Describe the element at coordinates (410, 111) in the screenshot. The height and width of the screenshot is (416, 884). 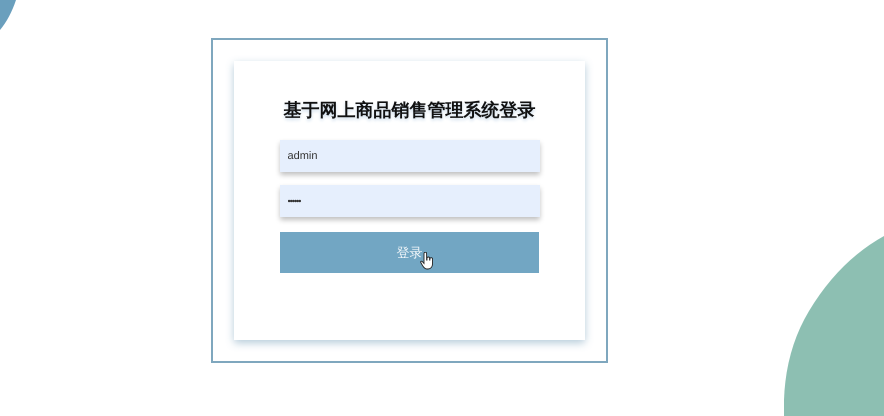
I see `login-title: 基于网上商品销售管理系统登录` at that location.